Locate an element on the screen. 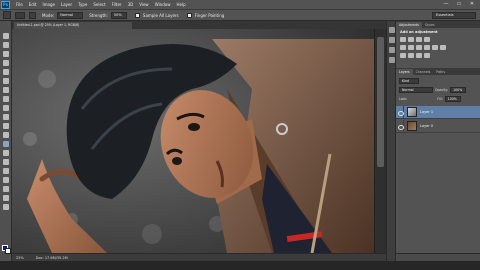 The width and height of the screenshot is (480, 270). adjustments-panel-tabs: Adjustments Styles is located at coordinates (438, 24).